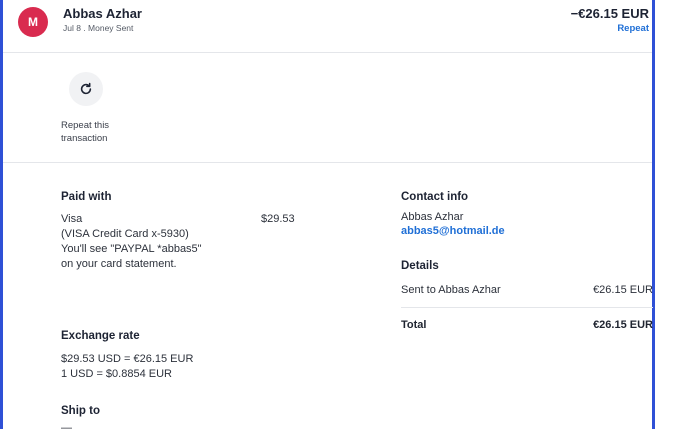 Image resolution: width=675 pixels, height=436 pixels. Describe the element at coordinates (435, 197) in the screenshot. I see `contact-info-heading: Contact info` at that location.